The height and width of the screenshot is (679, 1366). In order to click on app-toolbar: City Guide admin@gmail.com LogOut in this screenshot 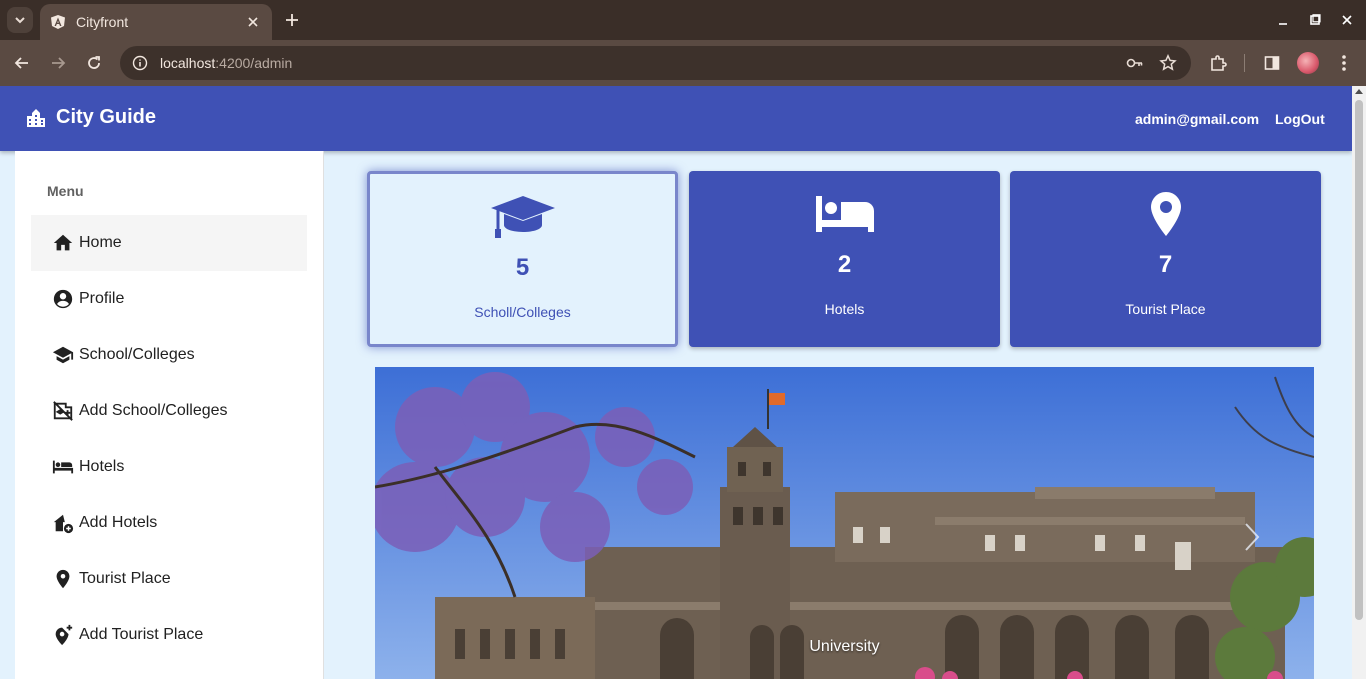, I will do `click(676, 118)`.